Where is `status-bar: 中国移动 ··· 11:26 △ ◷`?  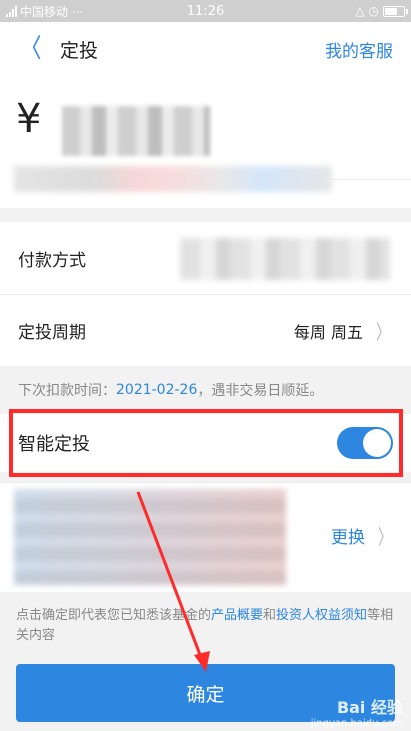 status-bar: 中国移动 ··· 11:26 △ ◷ is located at coordinates (205, 11).